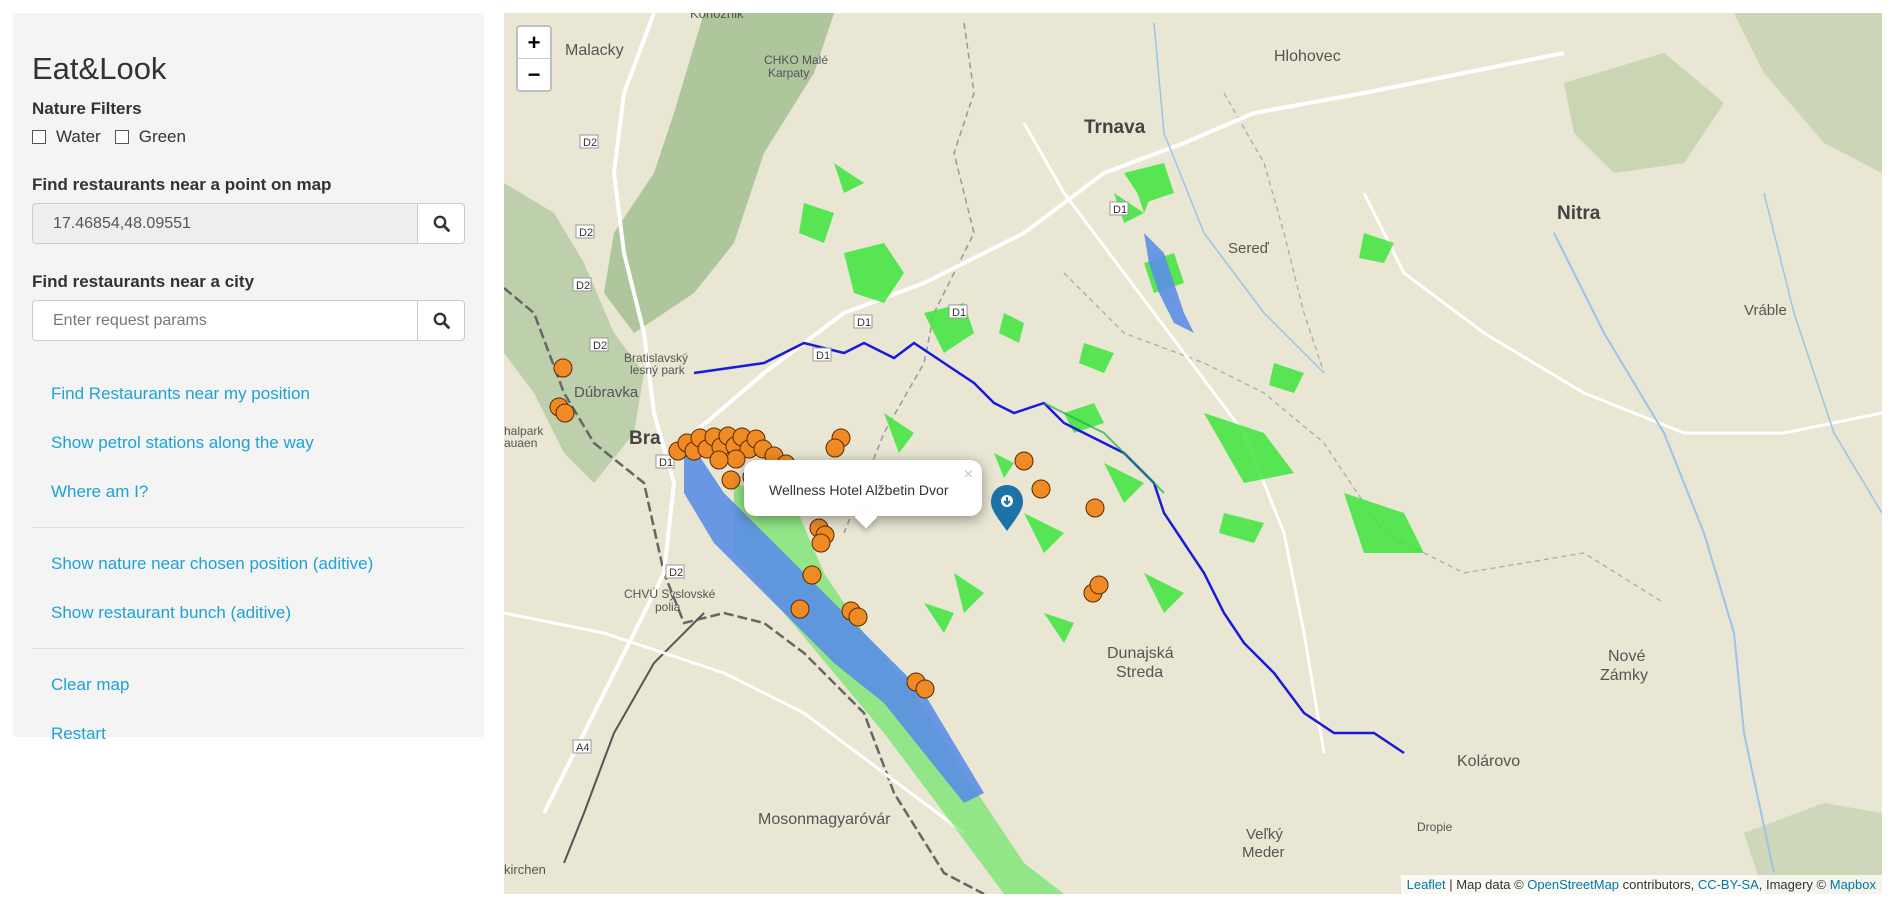 The height and width of the screenshot is (921, 1898). Describe the element at coordinates (645, 438) in the screenshot. I see `place-label: Bra` at that location.